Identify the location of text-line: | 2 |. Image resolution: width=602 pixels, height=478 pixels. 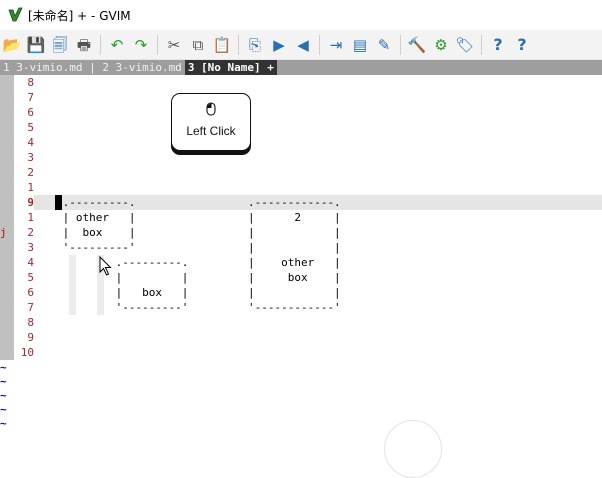
(294, 217).